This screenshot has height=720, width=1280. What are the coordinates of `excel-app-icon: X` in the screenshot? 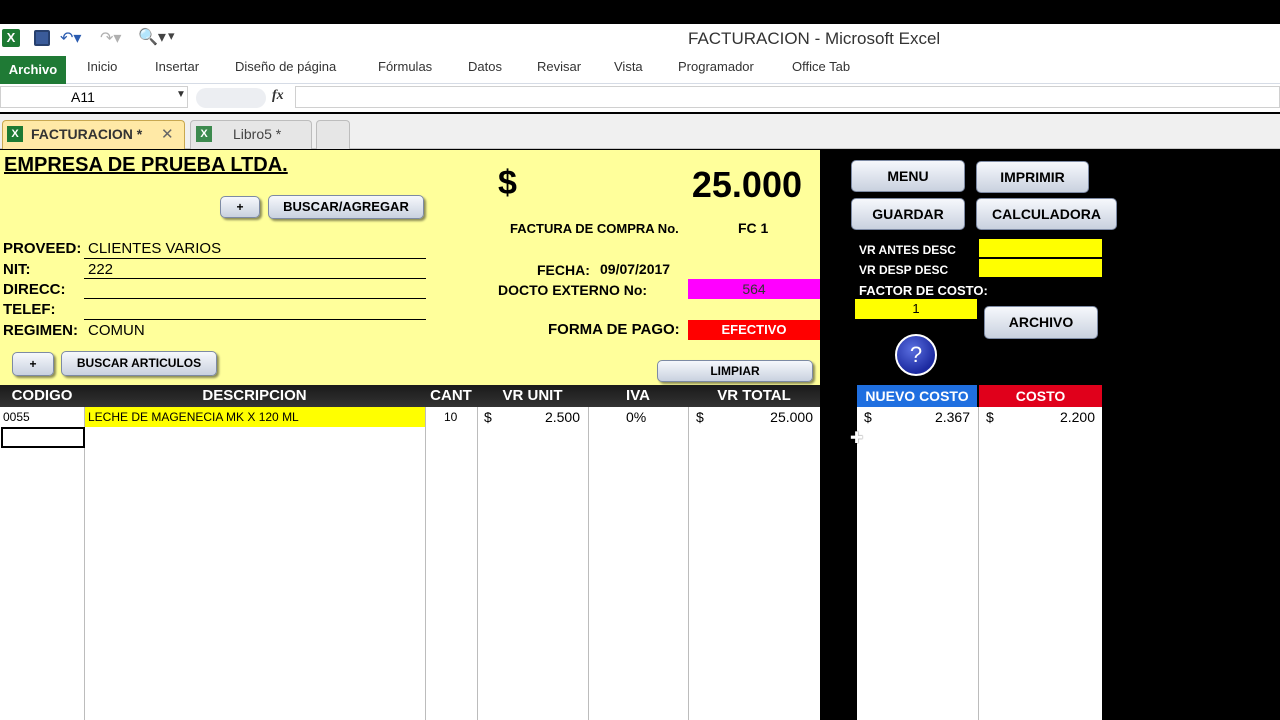 It's located at (11, 38).